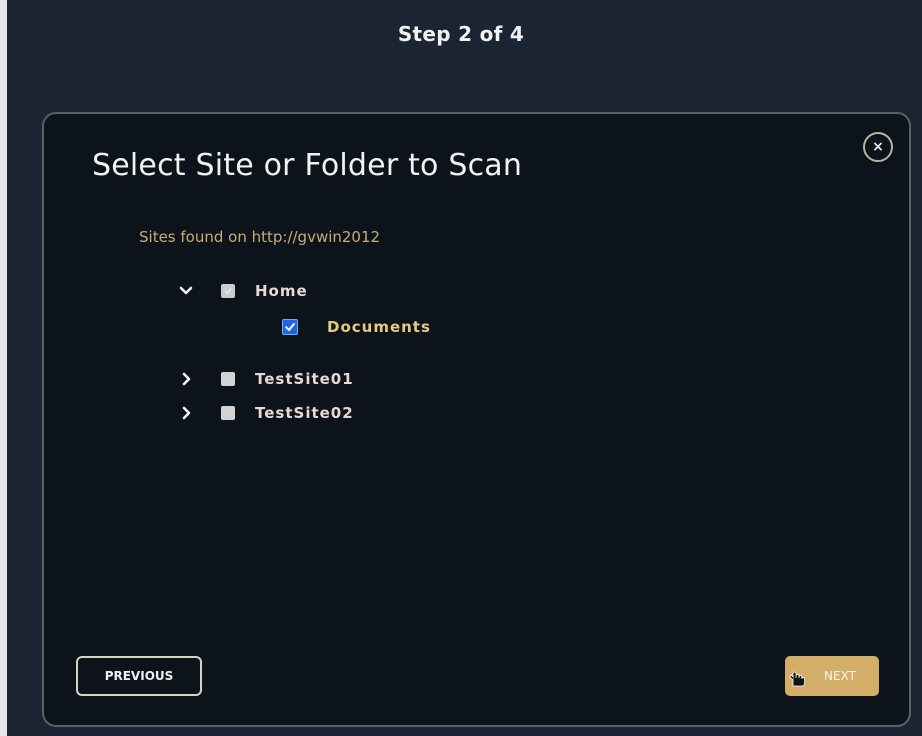 The height and width of the screenshot is (736, 922). I want to click on tree-node-testsite02: TestSite02, so click(266, 413).